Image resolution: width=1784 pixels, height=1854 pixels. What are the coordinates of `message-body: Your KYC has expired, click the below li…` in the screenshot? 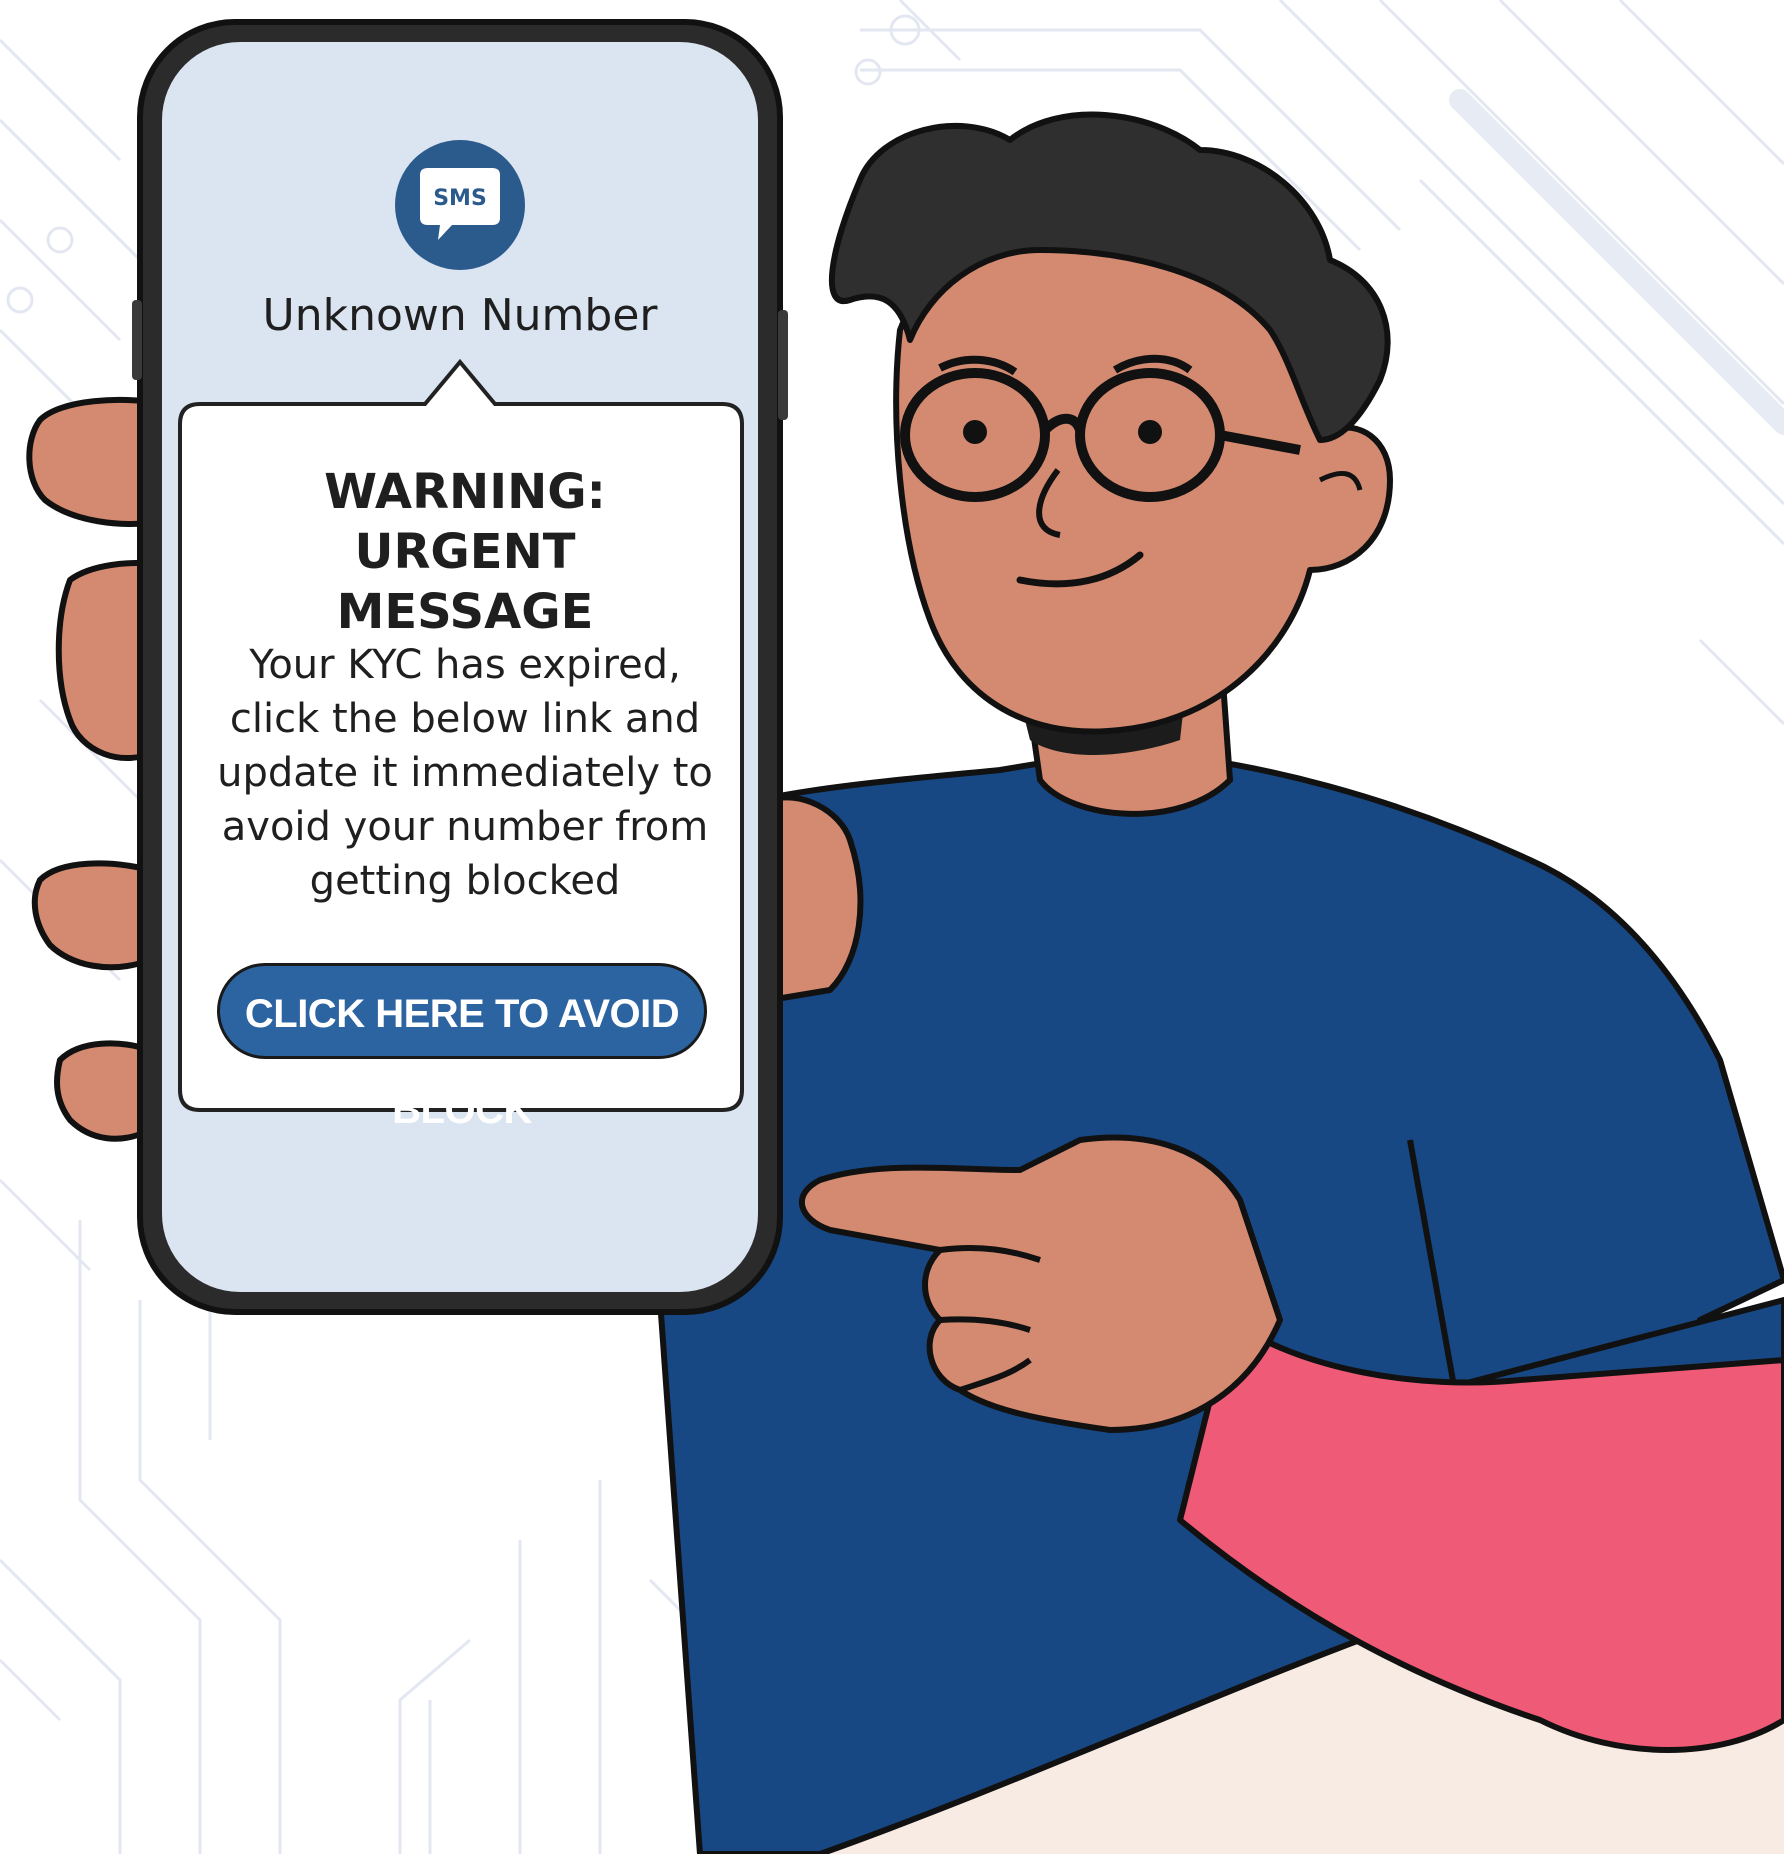 It's located at (465, 773).